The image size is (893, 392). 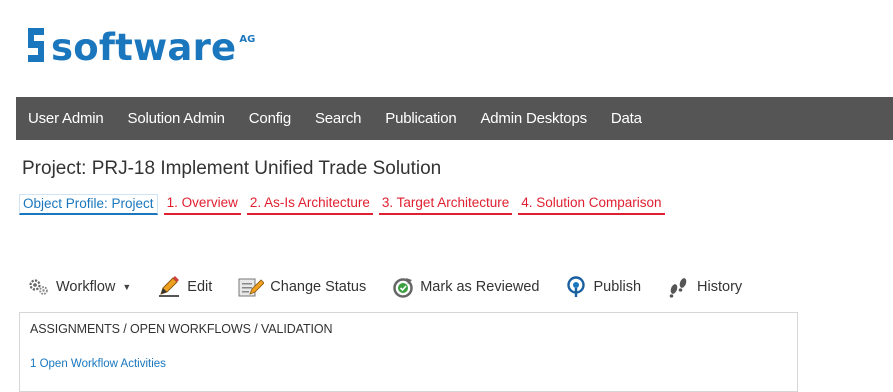 What do you see at coordinates (480, 287) in the screenshot?
I see `mark-as-reviewed-label: Mark as Reviewed` at bounding box center [480, 287].